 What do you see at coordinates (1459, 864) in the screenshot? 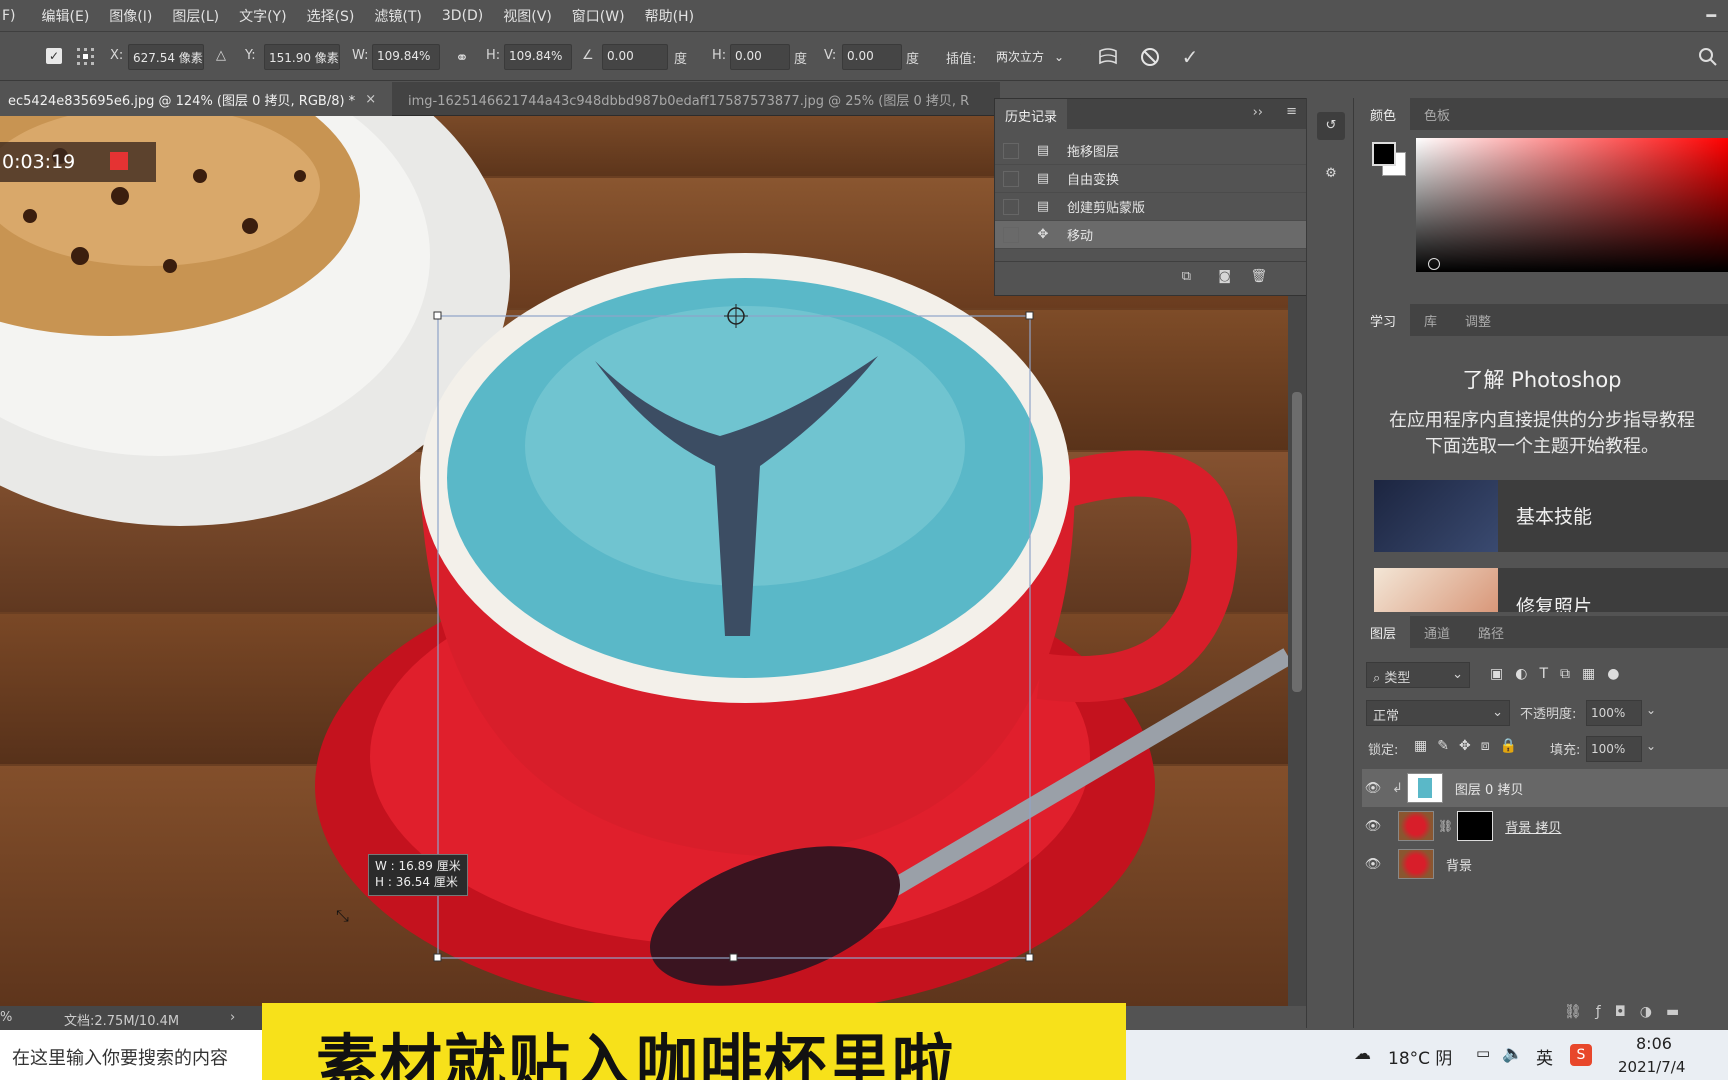
I see `layer-name: 背景` at bounding box center [1459, 864].